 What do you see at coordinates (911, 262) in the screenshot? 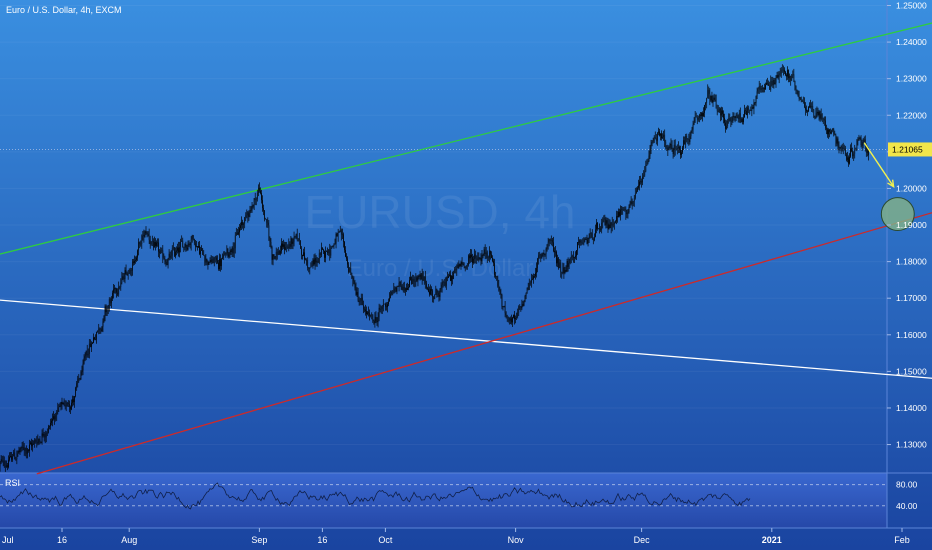
I see `price-tick-label: 1.18000` at bounding box center [911, 262].